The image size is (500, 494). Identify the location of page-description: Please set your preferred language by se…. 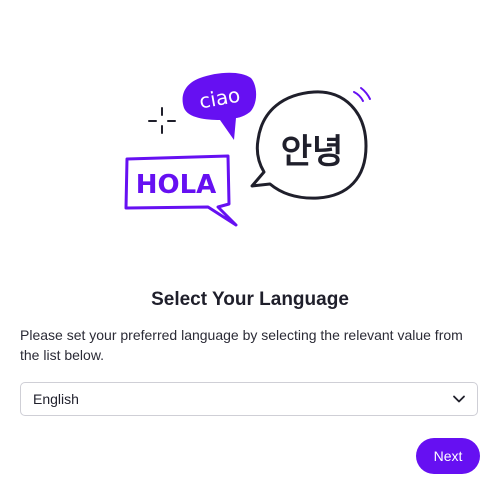
(241, 345).